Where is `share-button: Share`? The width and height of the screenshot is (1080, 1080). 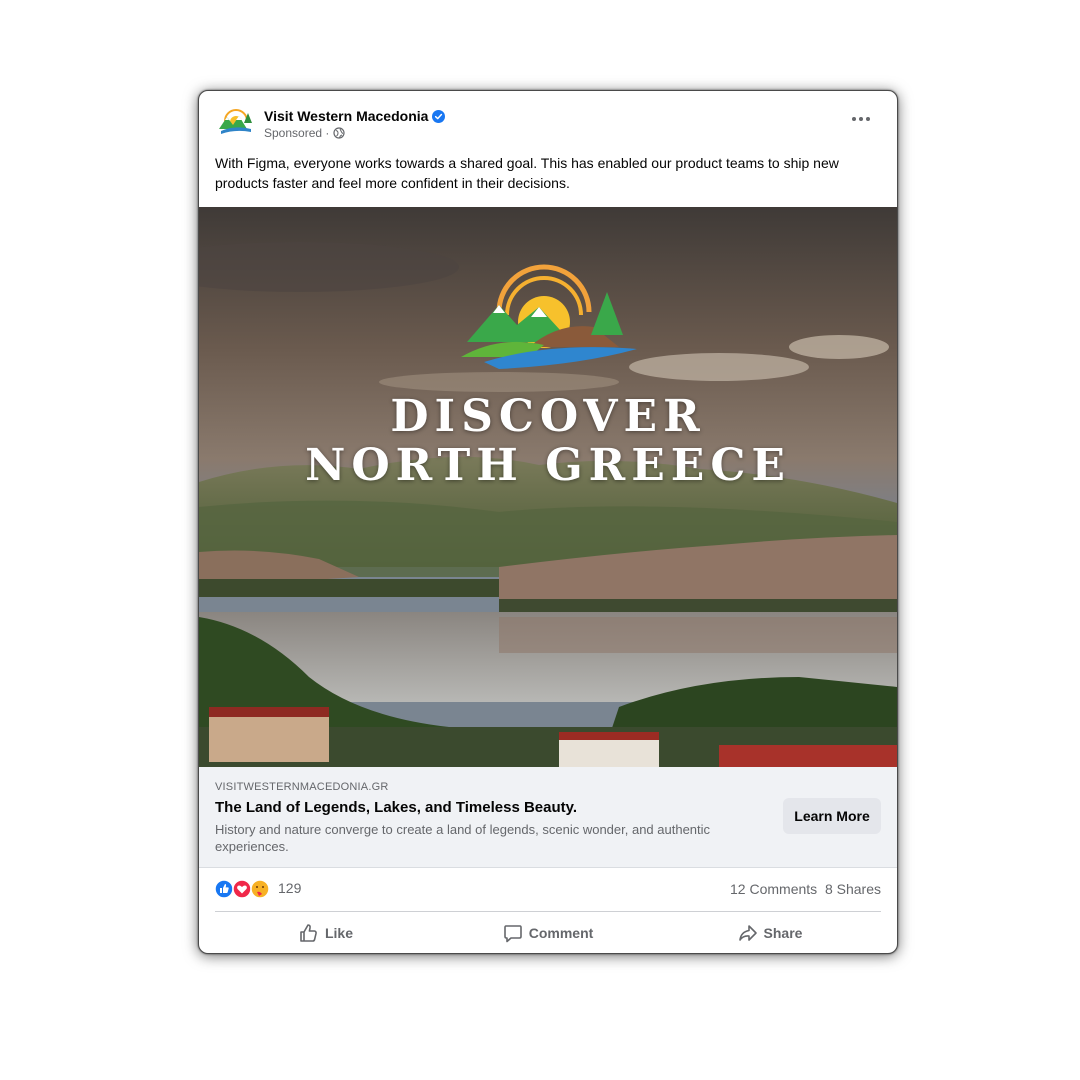 share-button: Share is located at coordinates (770, 932).